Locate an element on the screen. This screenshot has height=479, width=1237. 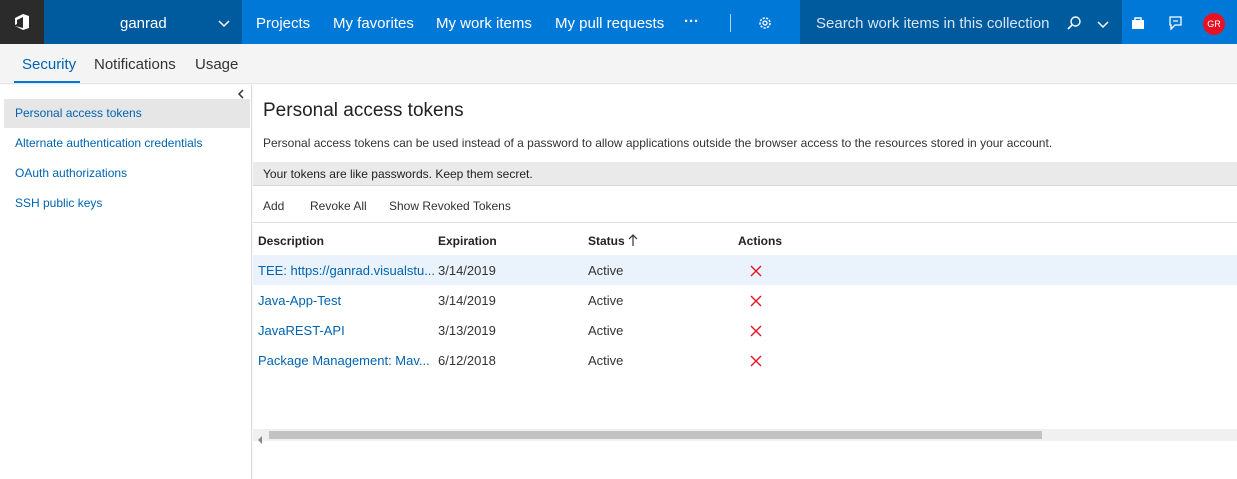
column-header-status: Status is located at coordinates (606, 241).